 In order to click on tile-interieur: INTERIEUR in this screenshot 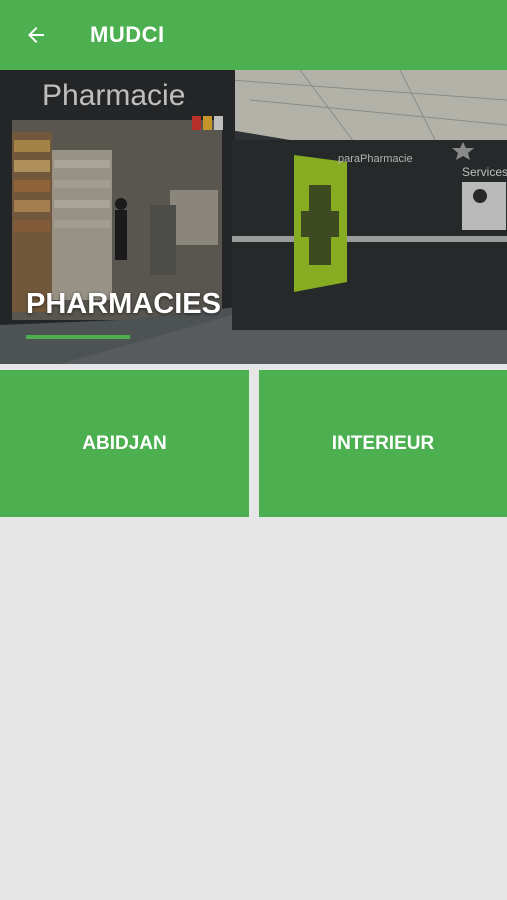, I will do `click(383, 443)`.